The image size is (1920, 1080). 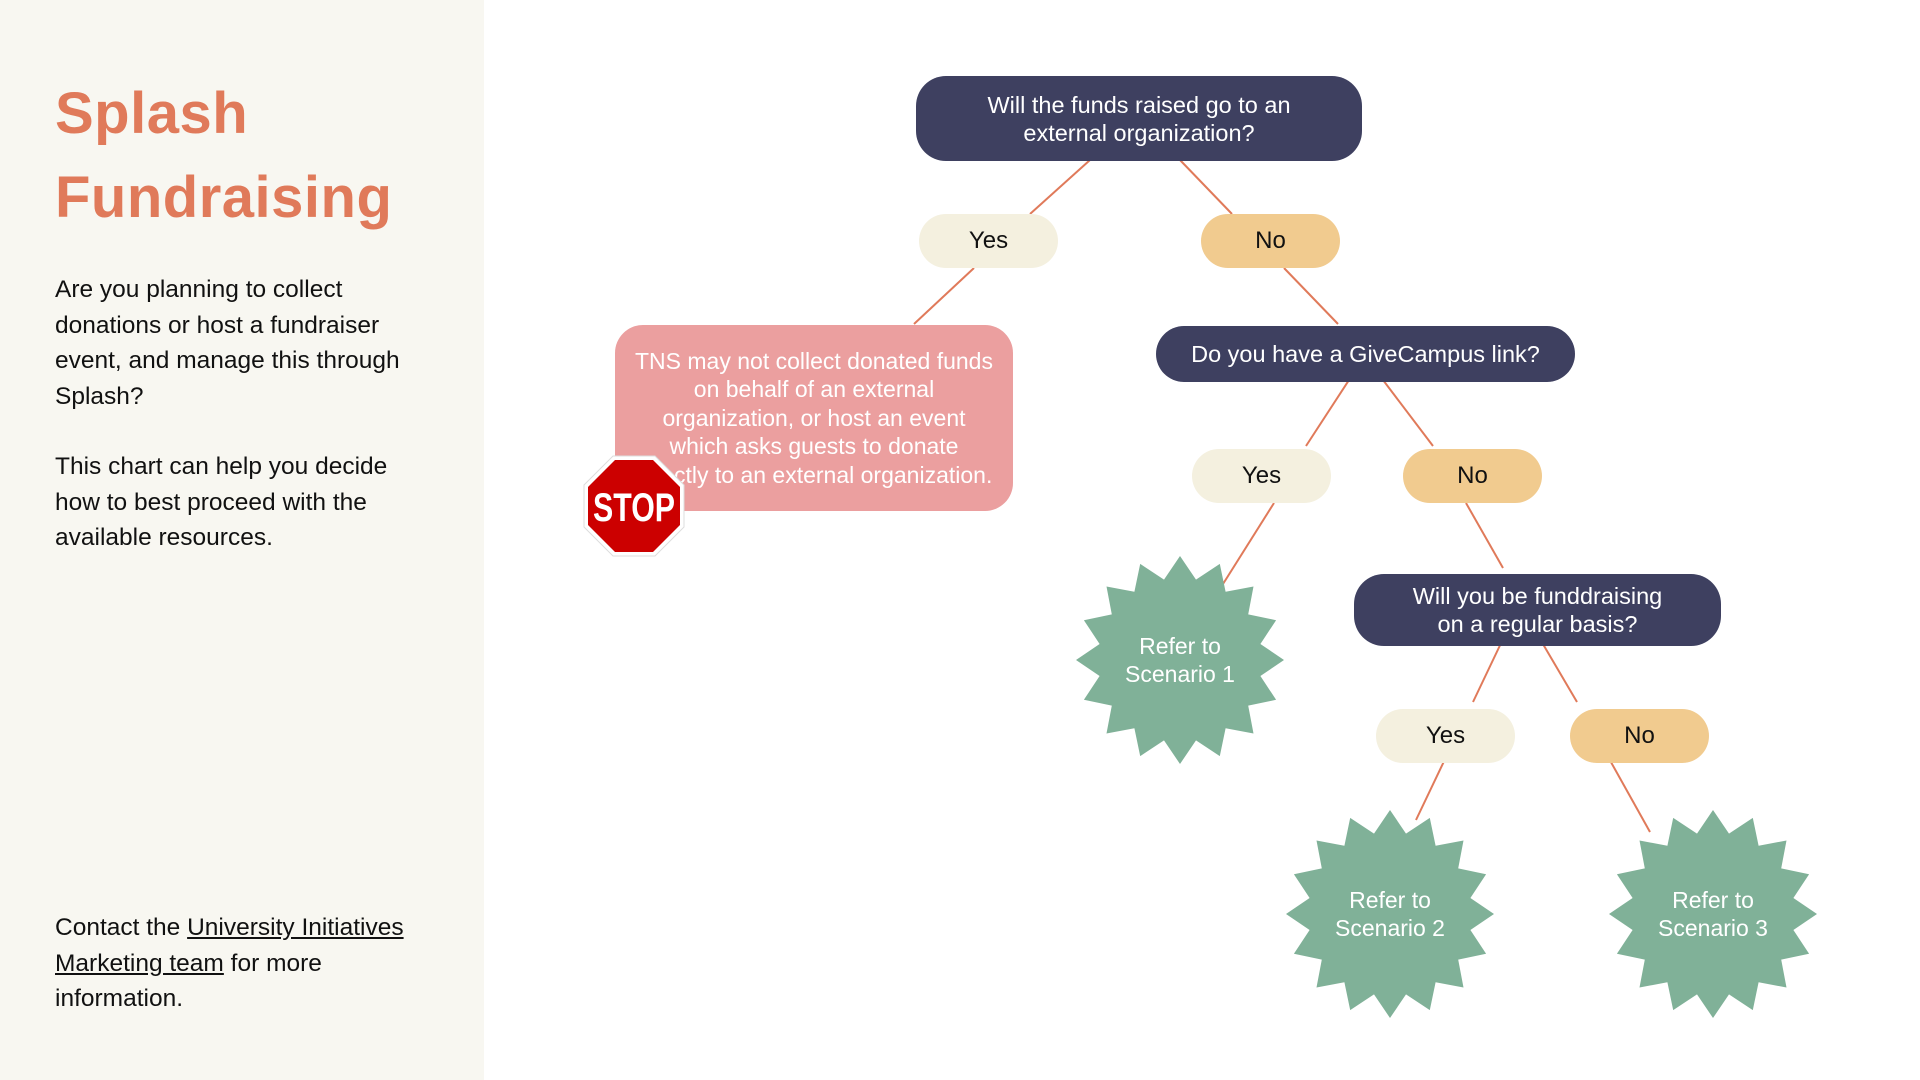 What do you see at coordinates (1558, 670) in the screenshot?
I see `connector-q3-no` at bounding box center [1558, 670].